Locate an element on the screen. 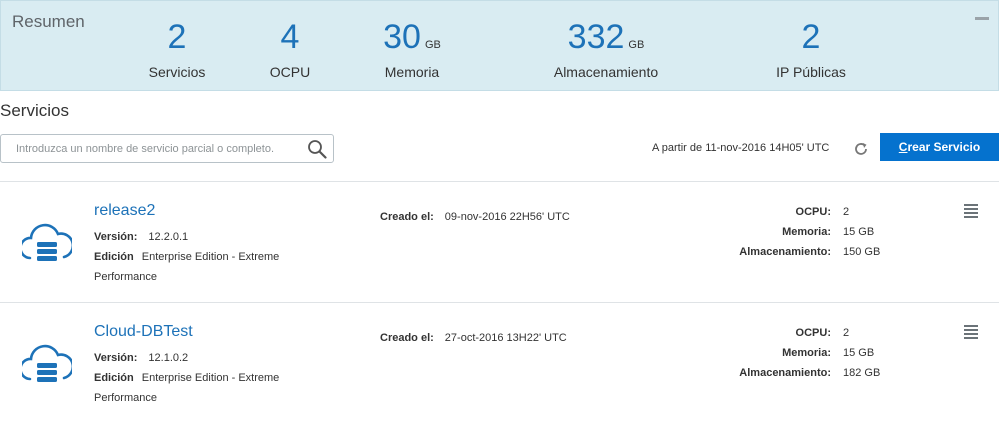  refresh-icon is located at coordinates (861, 149).